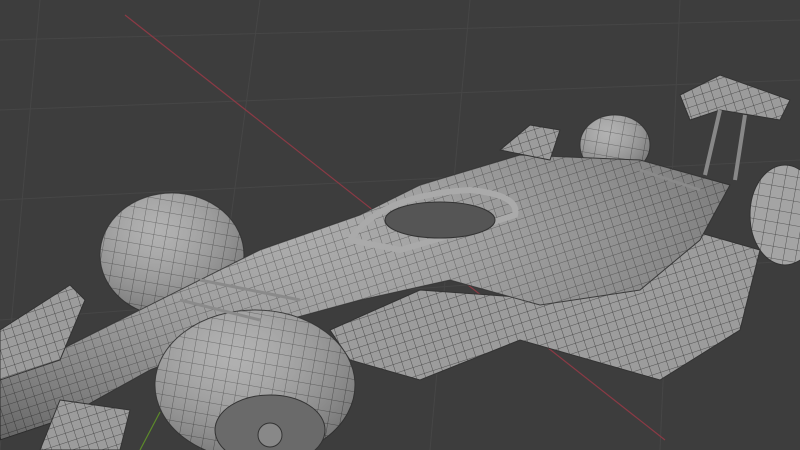 This screenshot has height=450, width=800. Describe the element at coordinates (529, 142) in the screenshot. I see `airbox` at that location.